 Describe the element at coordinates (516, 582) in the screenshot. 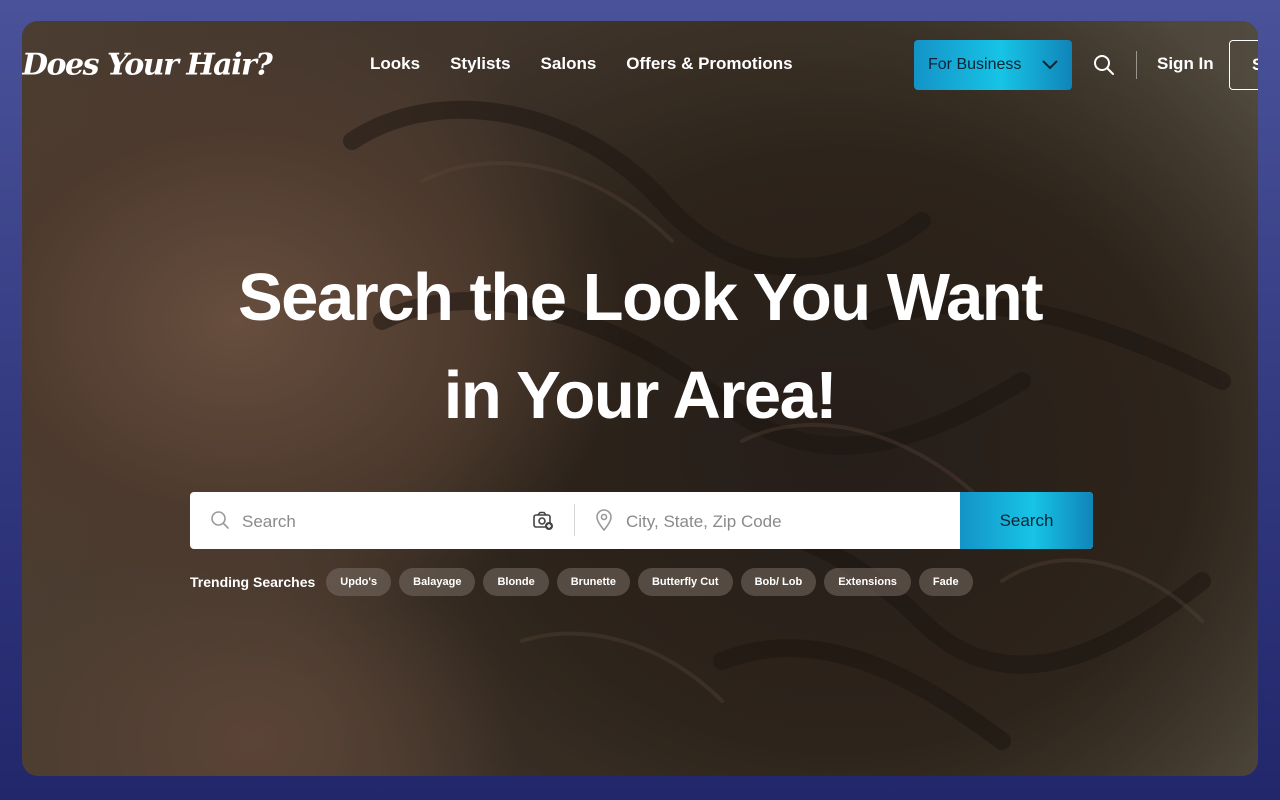

I see `trending-chip-blonde: Blonde` at that location.